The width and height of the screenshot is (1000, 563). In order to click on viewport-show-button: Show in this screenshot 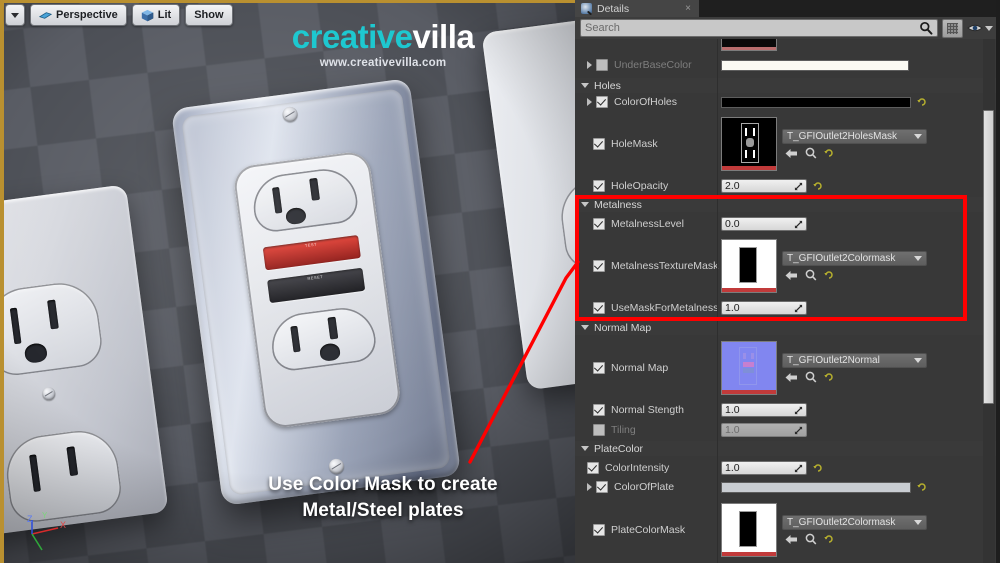, I will do `click(209, 15)`.